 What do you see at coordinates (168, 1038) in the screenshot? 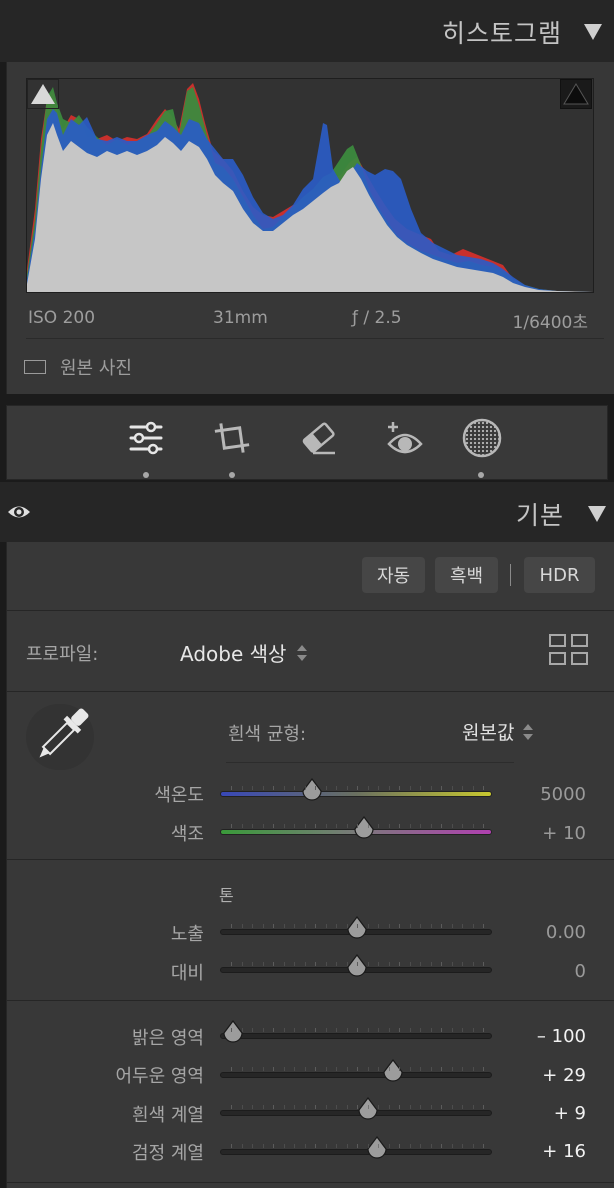
I see `highlights-label: 밝은 영역` at bounding box center [168, 1038].